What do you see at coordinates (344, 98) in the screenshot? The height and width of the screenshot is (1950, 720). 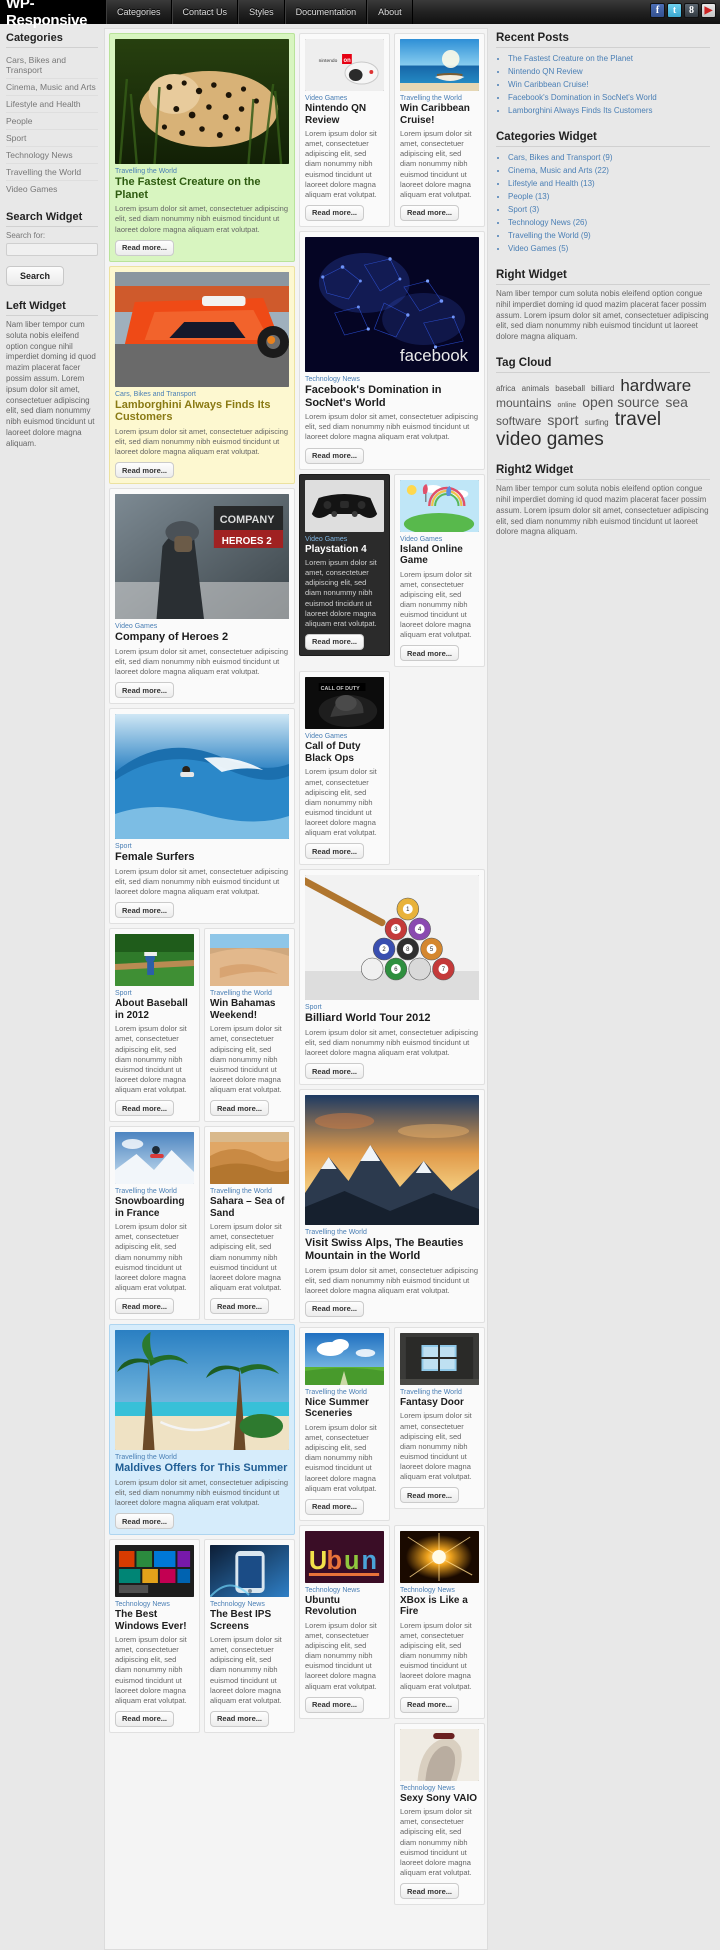 I see `post-category-nintendo: Video Games` at bounding box center [344, 98].